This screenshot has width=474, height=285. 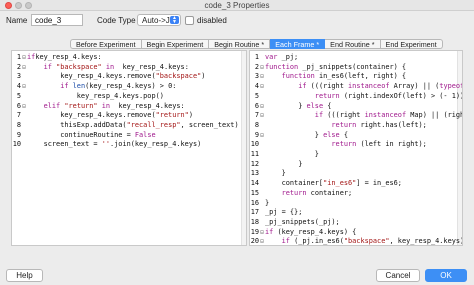 I want to click on ok-button: OK, so click(x=446, y=275).